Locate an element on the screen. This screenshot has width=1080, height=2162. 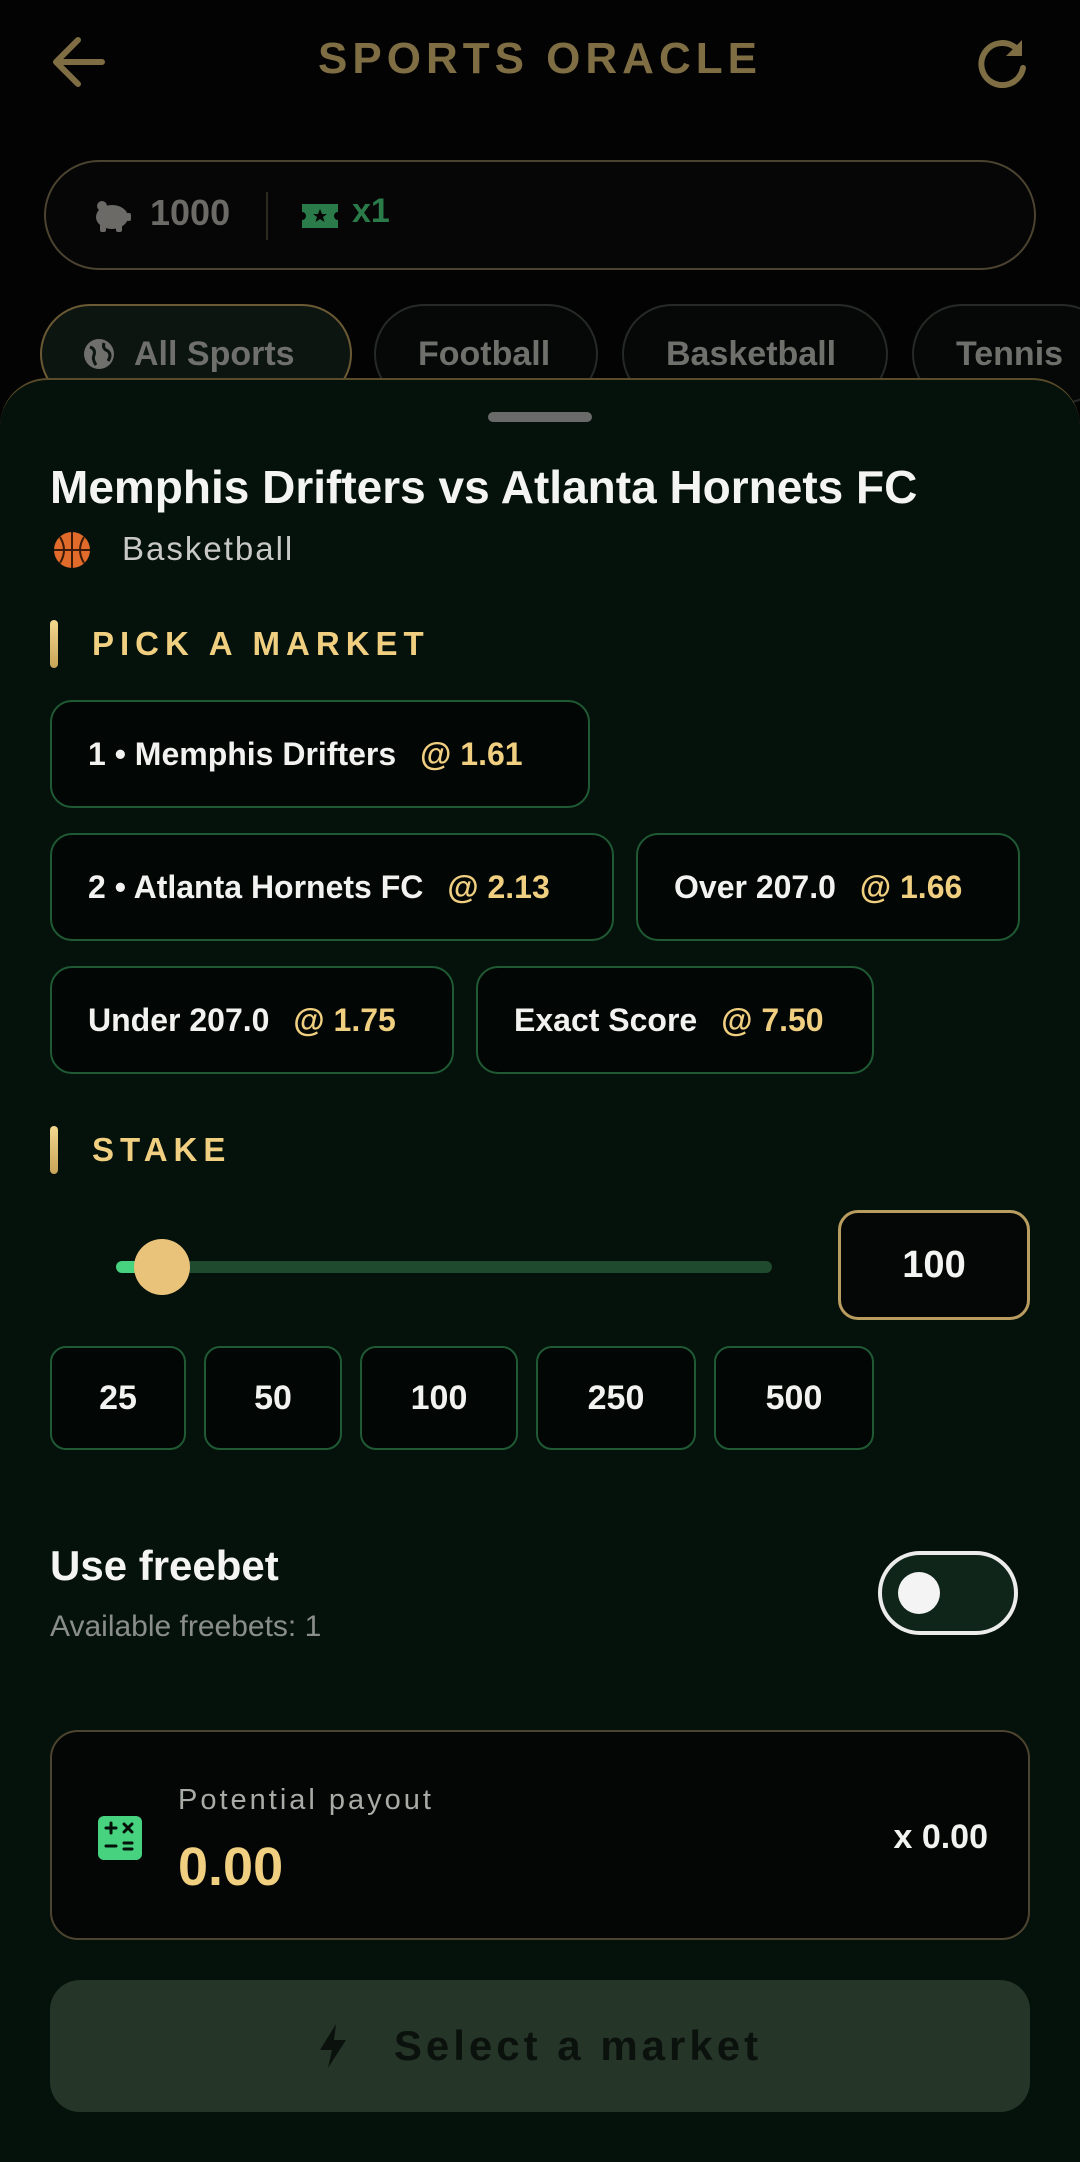
quick-stake-250: 250 is located at coordinates (616, 1398).